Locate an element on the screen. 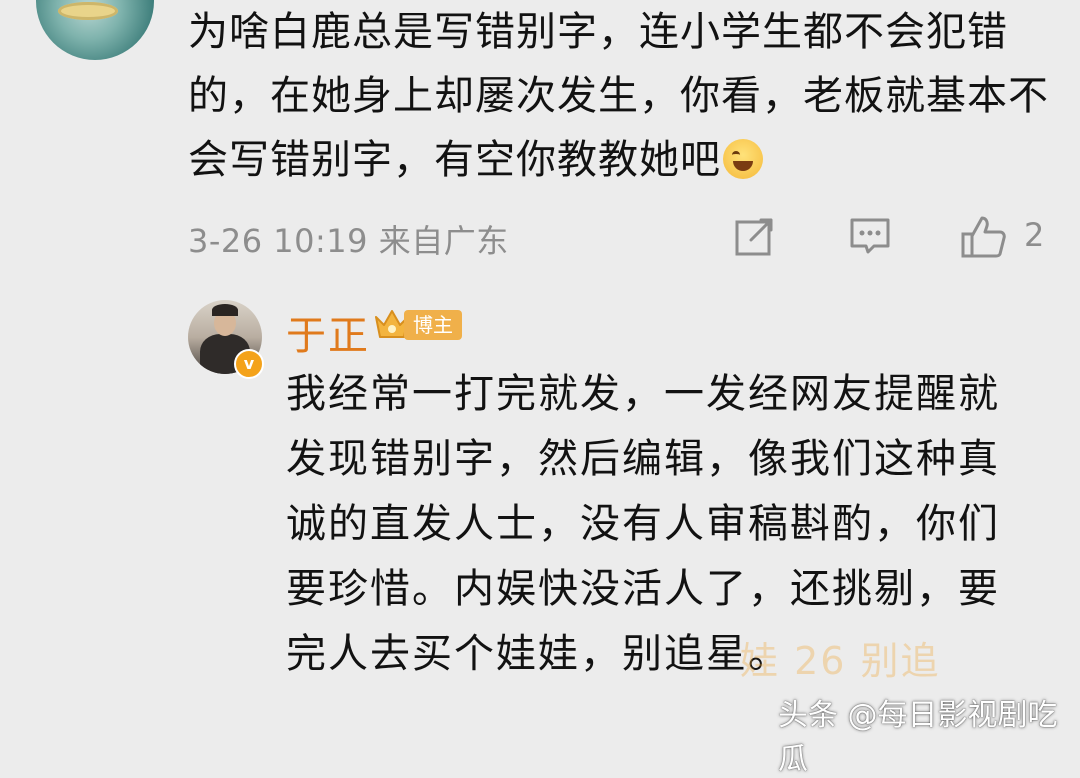  comment-icon is located at coordinates (870, 236).